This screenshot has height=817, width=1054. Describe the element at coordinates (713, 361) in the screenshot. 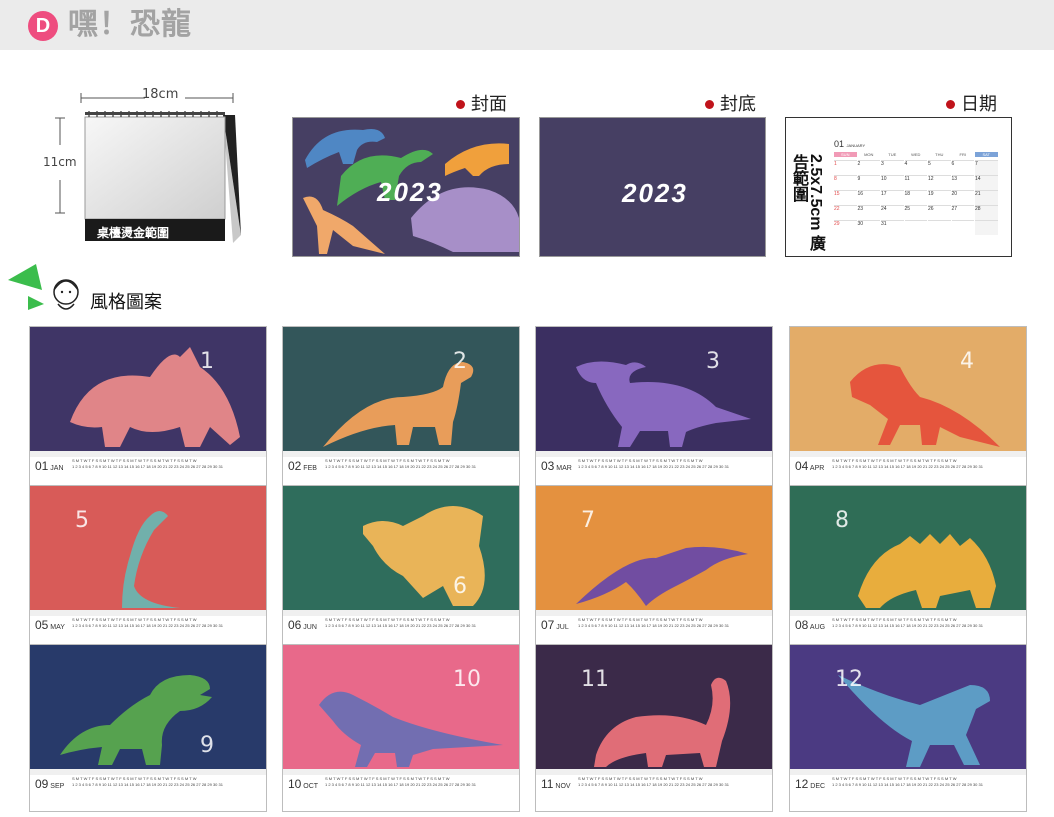

I see `month-digit: 3` at that location.